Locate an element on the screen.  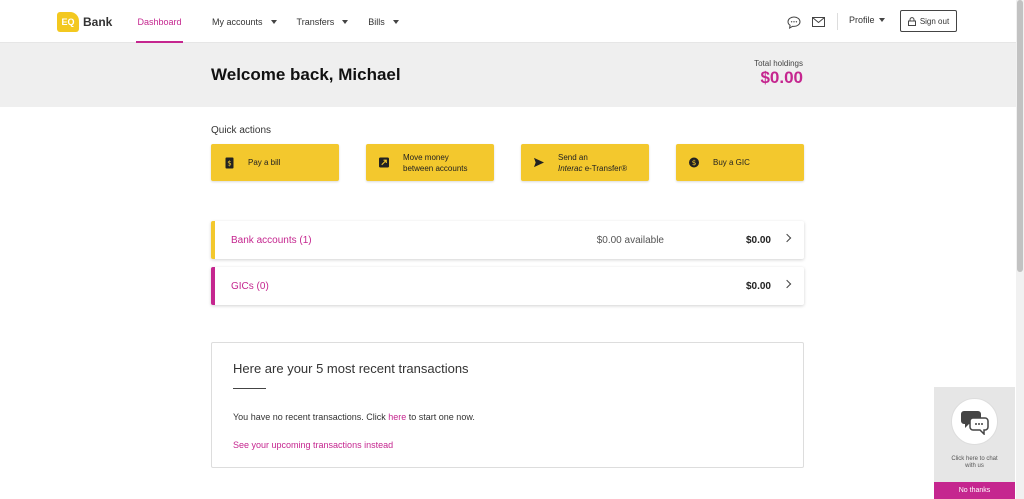
no-thanks-button: No thanks is located at coordinates (974, 490).